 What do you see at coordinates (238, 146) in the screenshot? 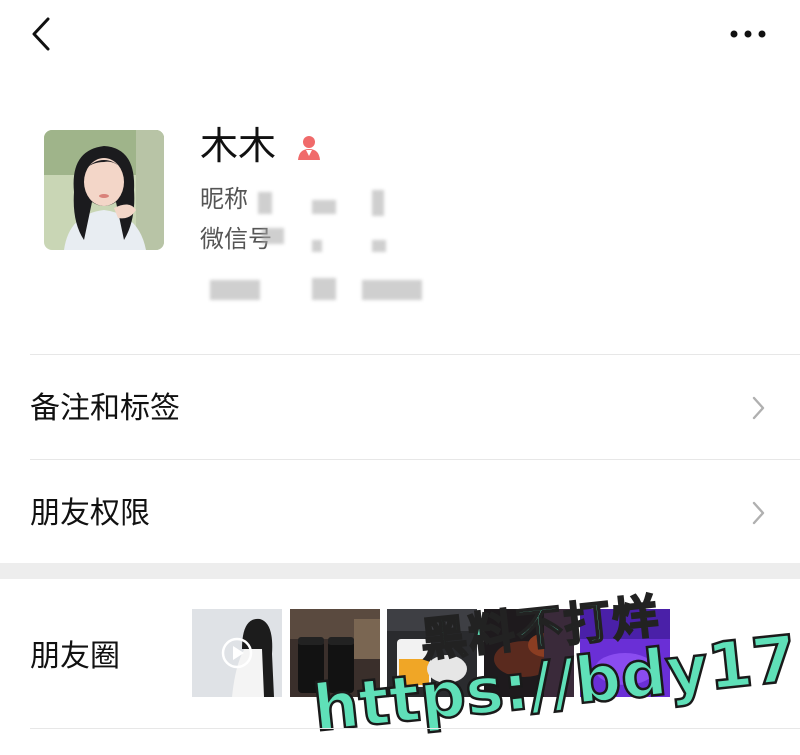
I see `profile-name: 木木` at bounding box center [238, 146].